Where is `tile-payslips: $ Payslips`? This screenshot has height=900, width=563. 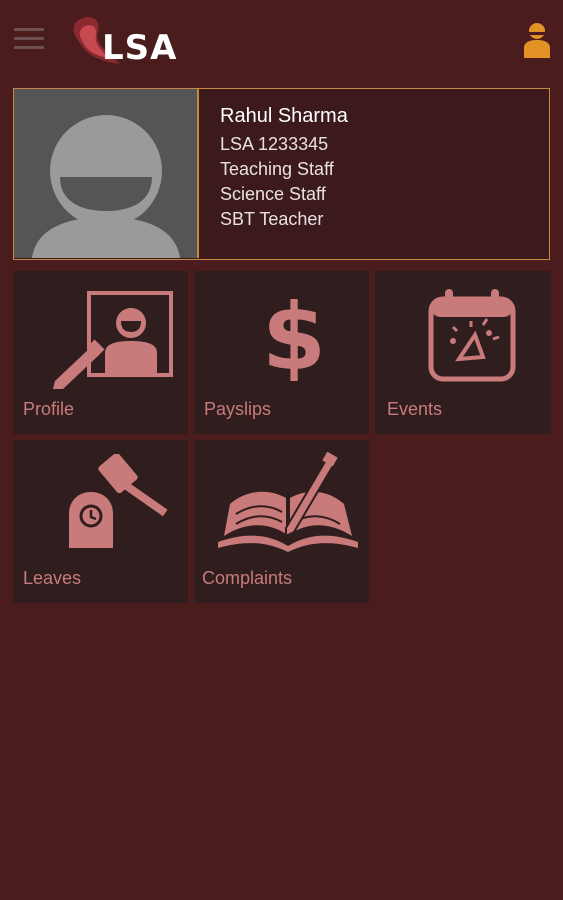
tile-payslips: $ Payslips is located at coordinates (281, 352).